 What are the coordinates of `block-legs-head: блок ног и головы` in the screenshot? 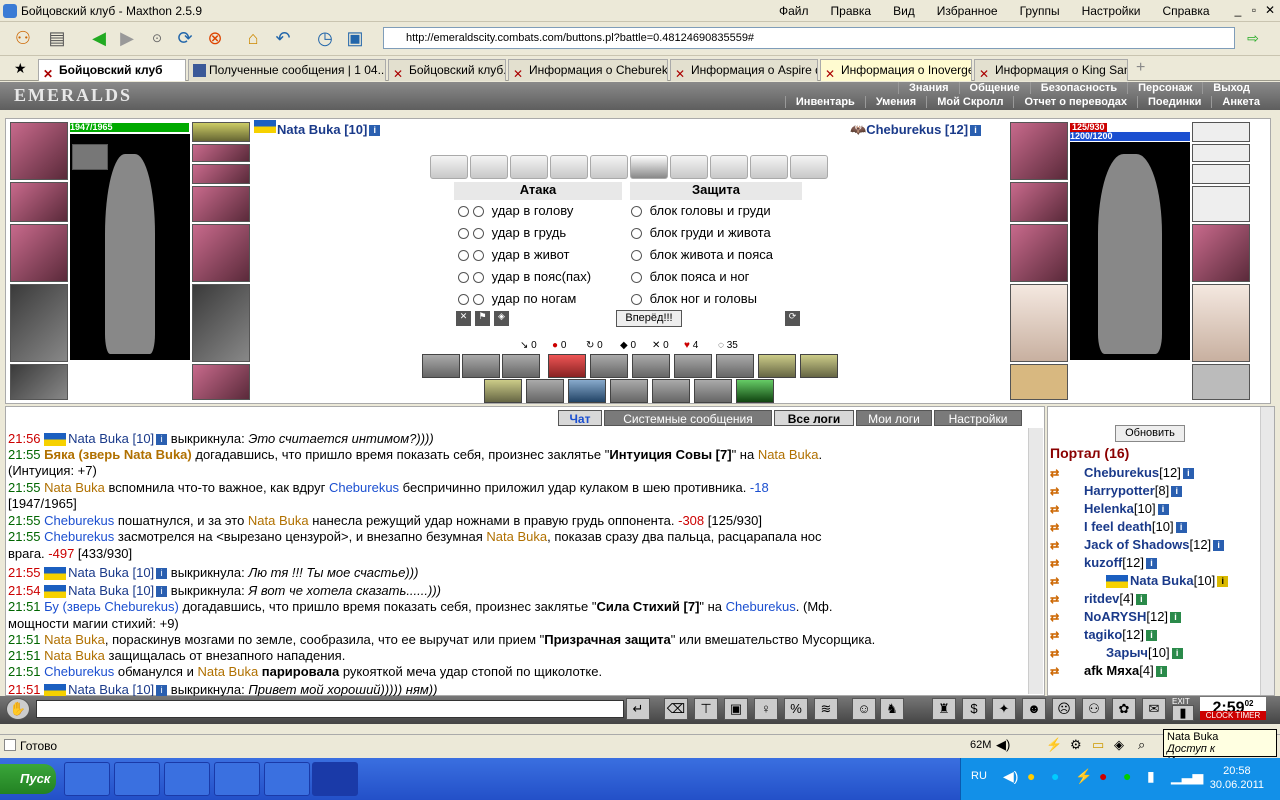 It's located at (694, 298).